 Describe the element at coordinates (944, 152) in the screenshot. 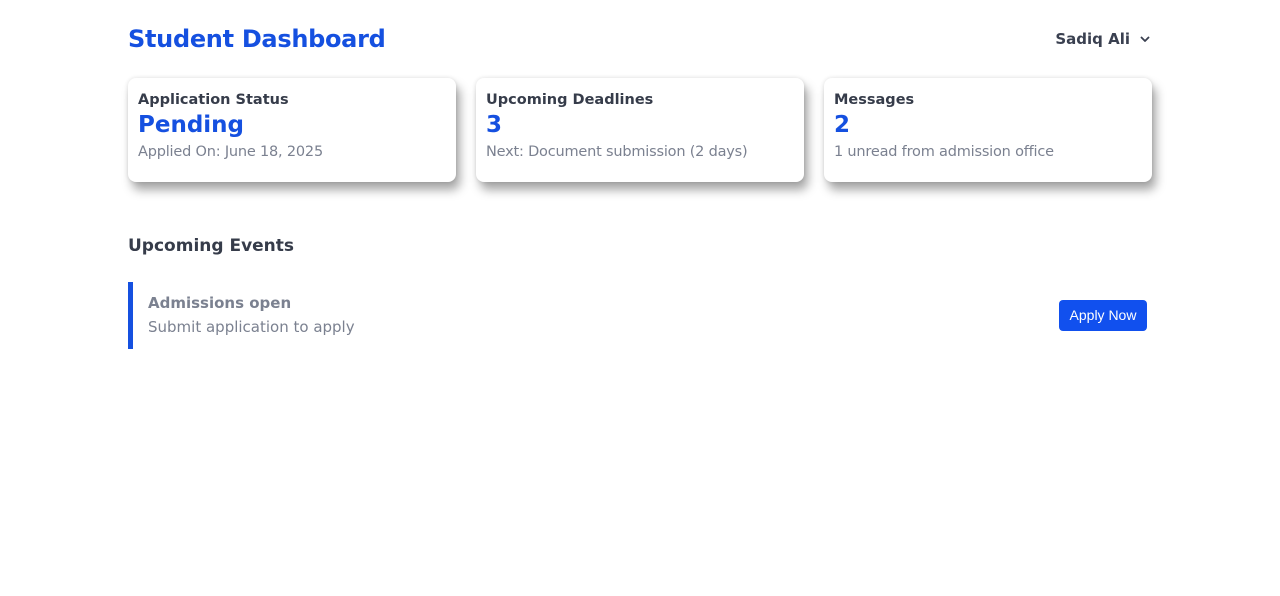

I see `card-subtext: 1 unread from admission office` at that location.